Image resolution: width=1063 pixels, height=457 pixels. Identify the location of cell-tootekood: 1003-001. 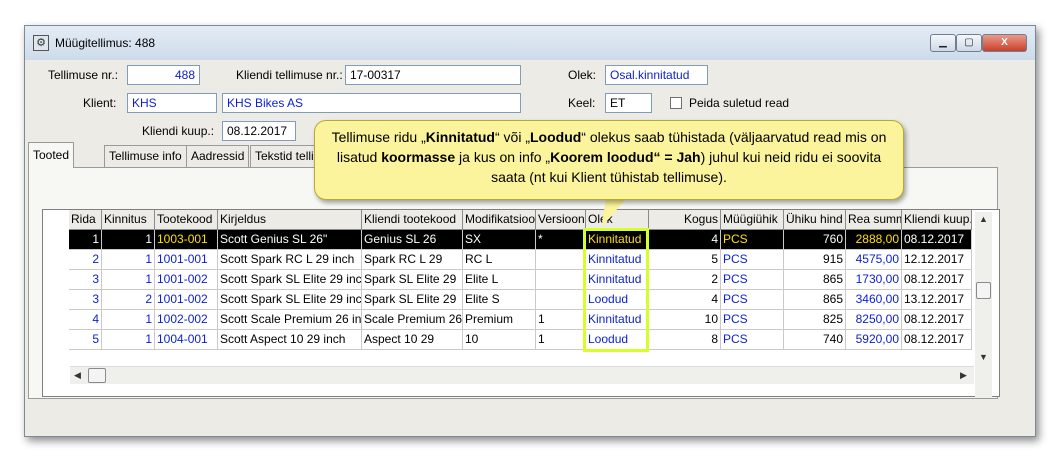
(186, 240).